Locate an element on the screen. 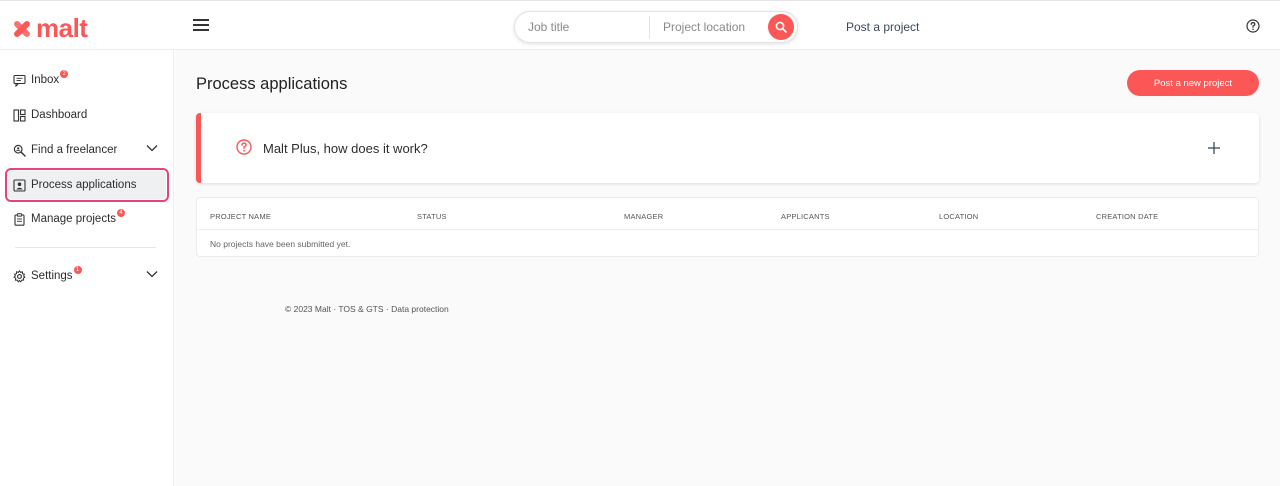  plus-icon is located at coordinates (1214, 148).